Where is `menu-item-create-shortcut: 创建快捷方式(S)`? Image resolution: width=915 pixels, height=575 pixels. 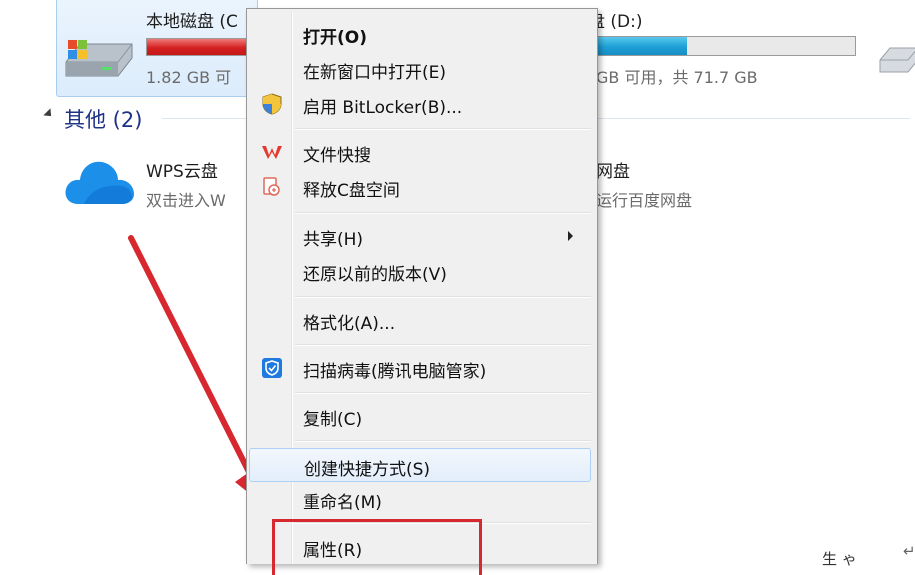 menu-item-create-shortcut: 创建快捷方式(S) is located at coordinates (420, 465).